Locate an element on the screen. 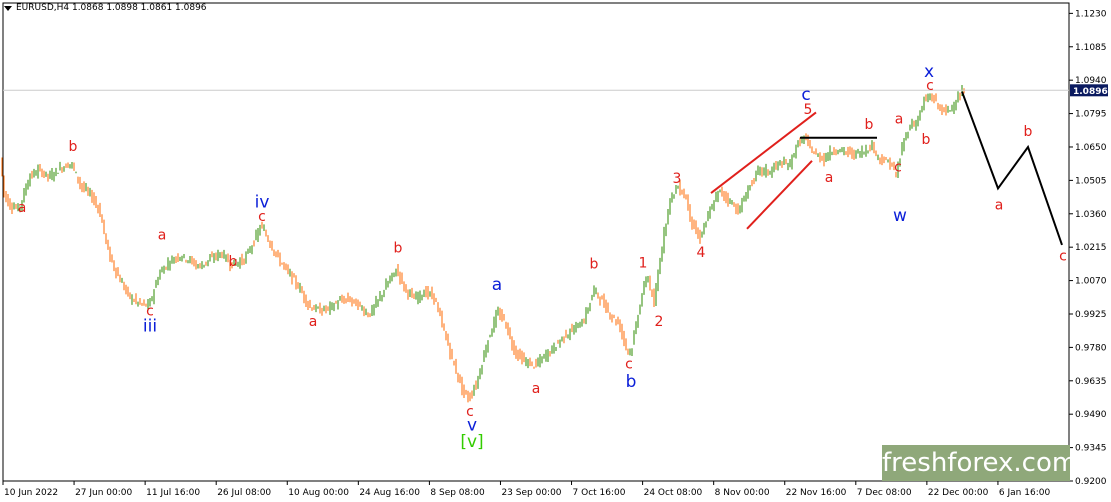  x-tick-label: 7 Dec 08:00 is located at coordinates (884, 493).